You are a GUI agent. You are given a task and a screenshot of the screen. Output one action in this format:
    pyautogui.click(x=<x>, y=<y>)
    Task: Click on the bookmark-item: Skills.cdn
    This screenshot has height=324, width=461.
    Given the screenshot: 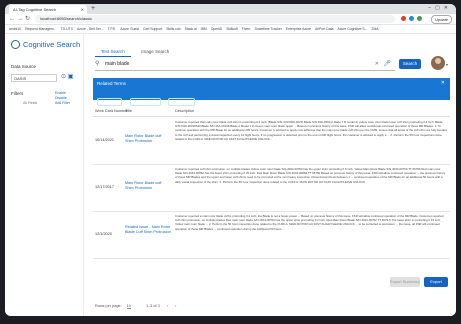 What is the action you would take?
    pyautogui.click(x=173, y=29)
    